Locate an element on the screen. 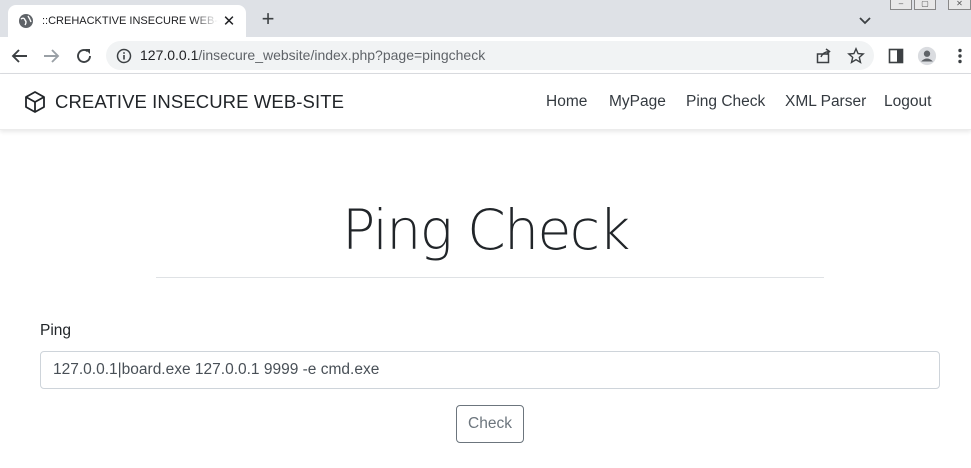  back-button is located at coordinates (20, 56).